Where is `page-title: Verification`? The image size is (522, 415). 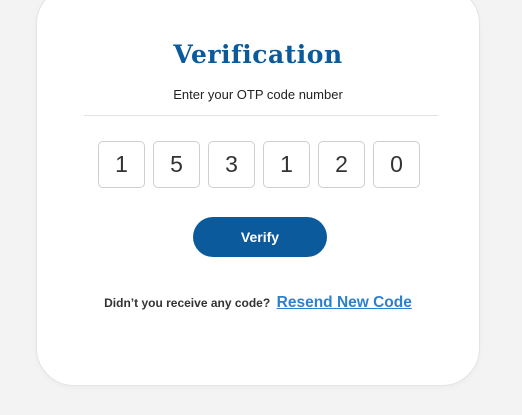
page-title: Verification is located at coordinates (258, 54).